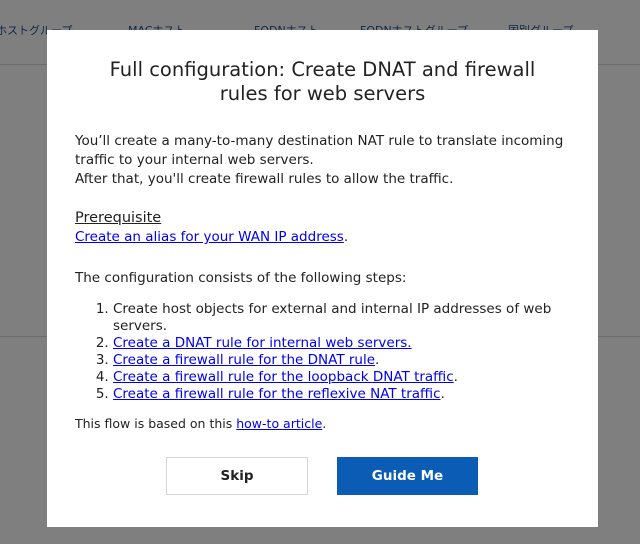 Image resolution: width=640 pixels, height=544 pixels. What do you see at coordinates (244, 360) in the screenshot?
I see `step-link-firewall-dnat: Create a firewall rule for the DNAT rule` at bounding box center [244, 360].